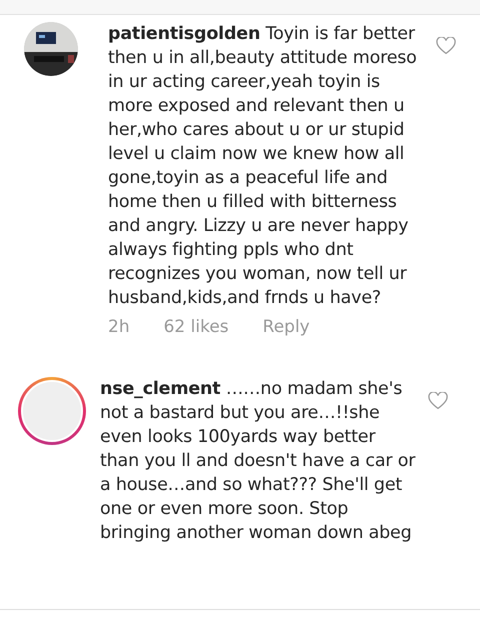  I want to click on likes-link: 62 likes, so click(196, 327).